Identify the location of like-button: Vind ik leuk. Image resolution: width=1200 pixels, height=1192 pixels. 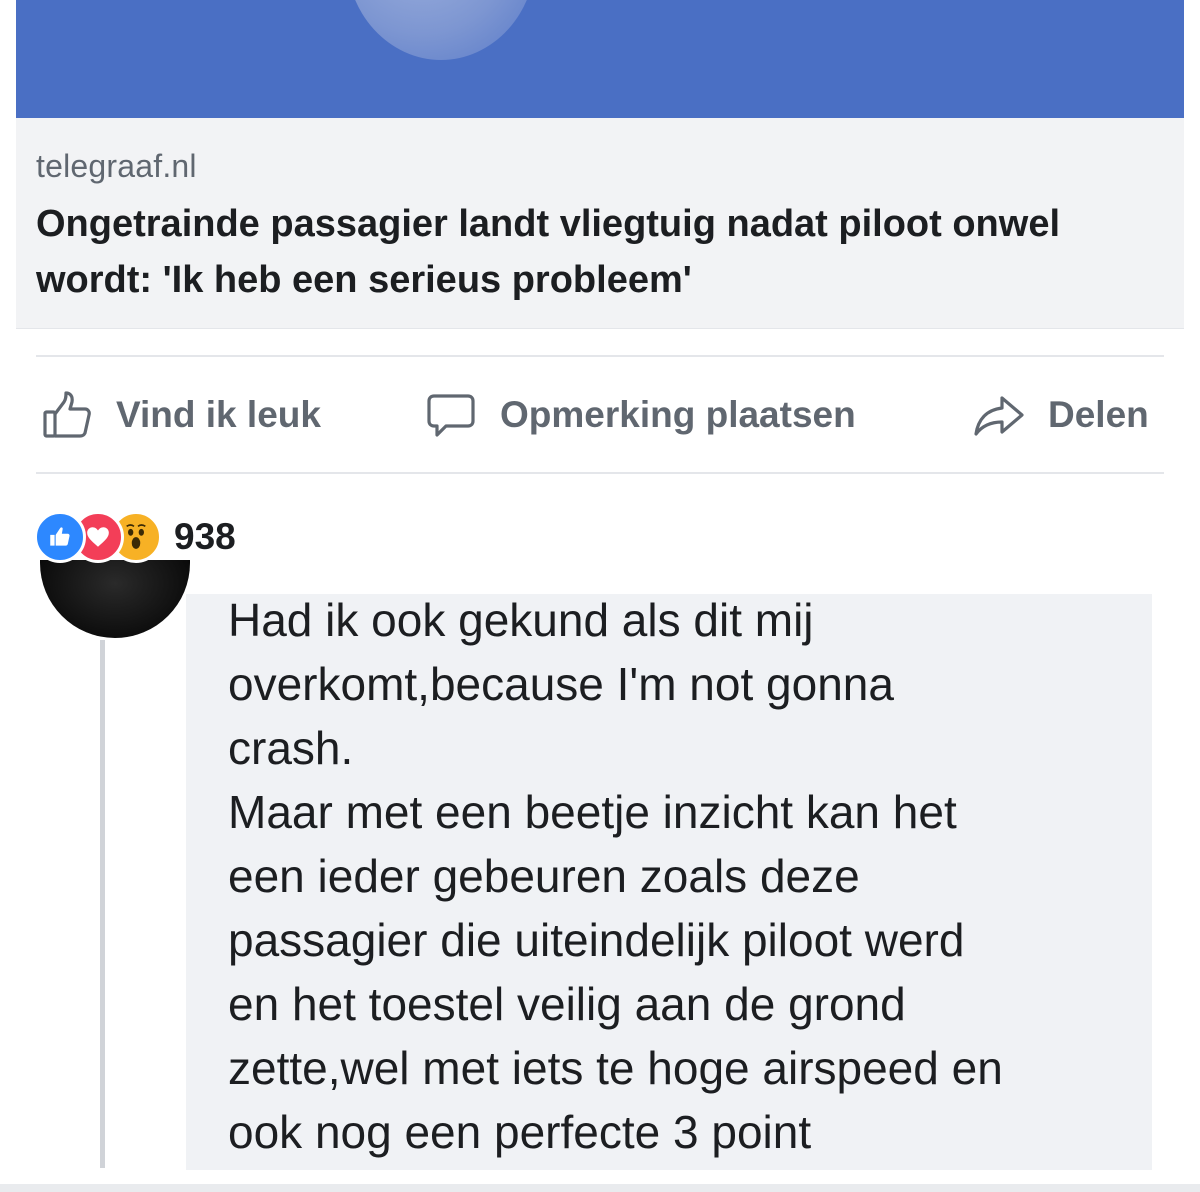
(180, 415).